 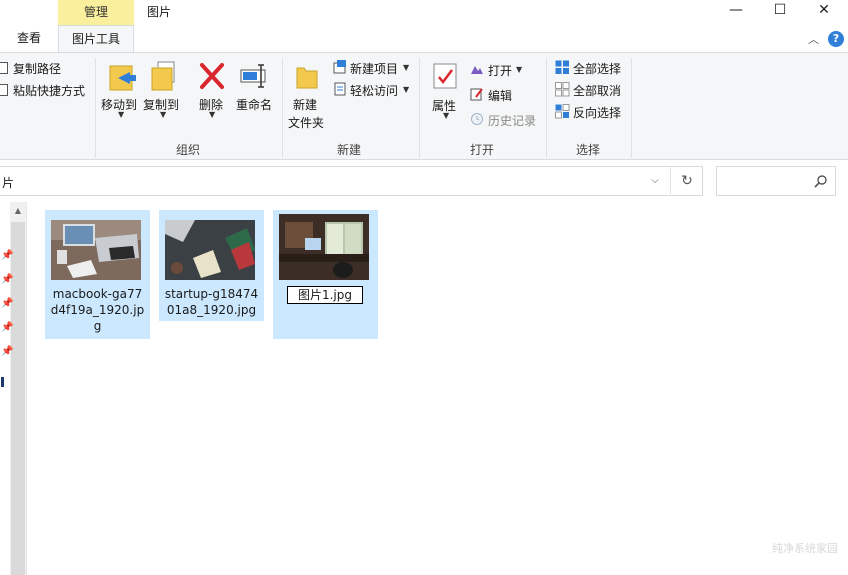 I want to click on rename-button: 重命名, so click(x=256, y=90).